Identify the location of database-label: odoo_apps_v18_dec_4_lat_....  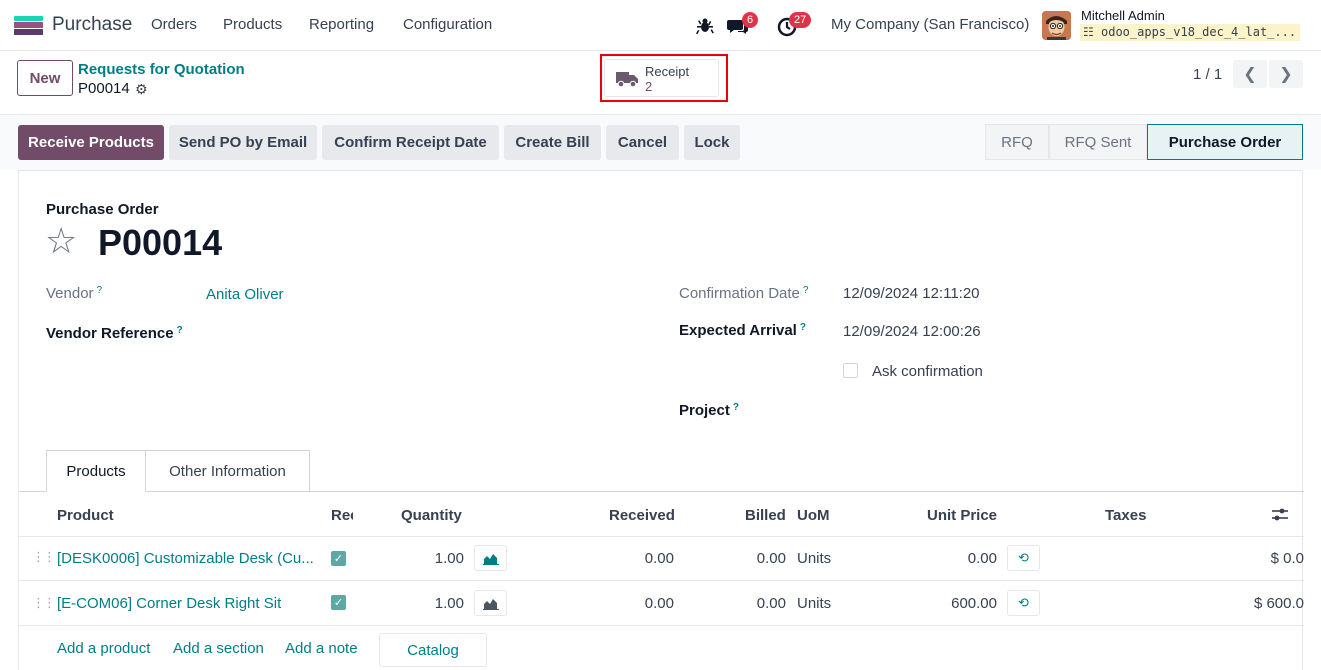
(1199, 32).